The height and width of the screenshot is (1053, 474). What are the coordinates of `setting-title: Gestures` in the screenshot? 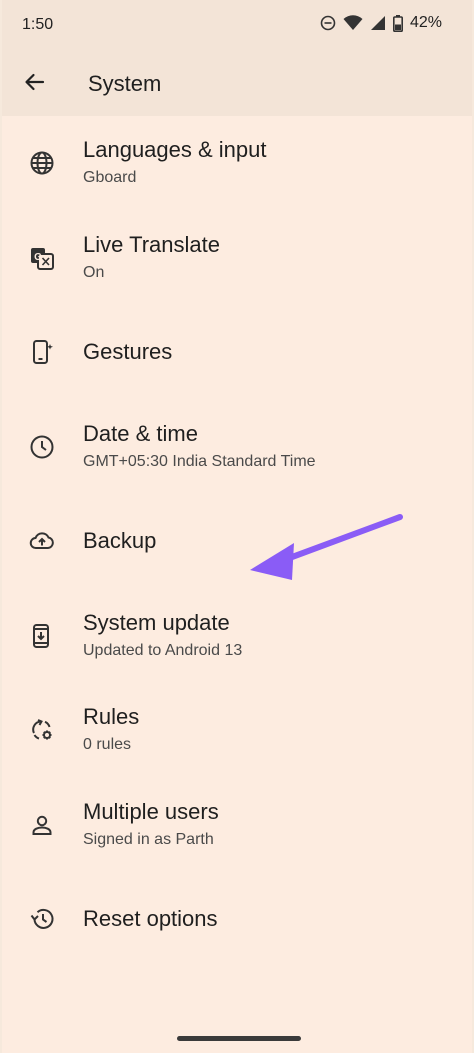 It's located at (128, 352).